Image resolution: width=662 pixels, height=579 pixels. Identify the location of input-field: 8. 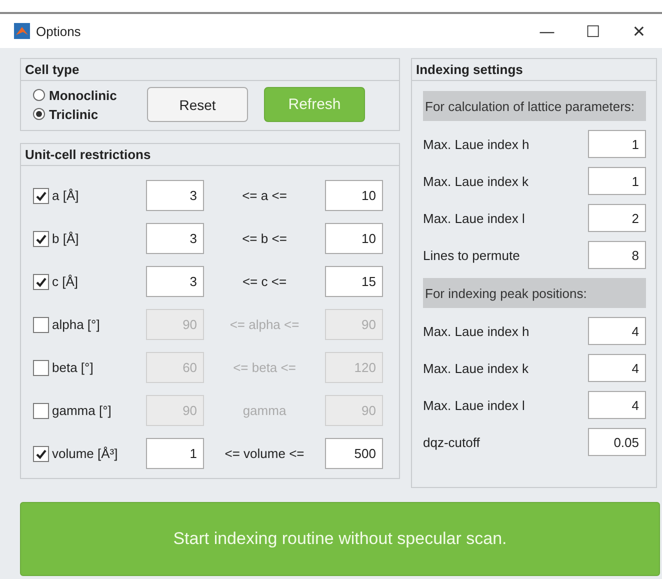
(617, 255).